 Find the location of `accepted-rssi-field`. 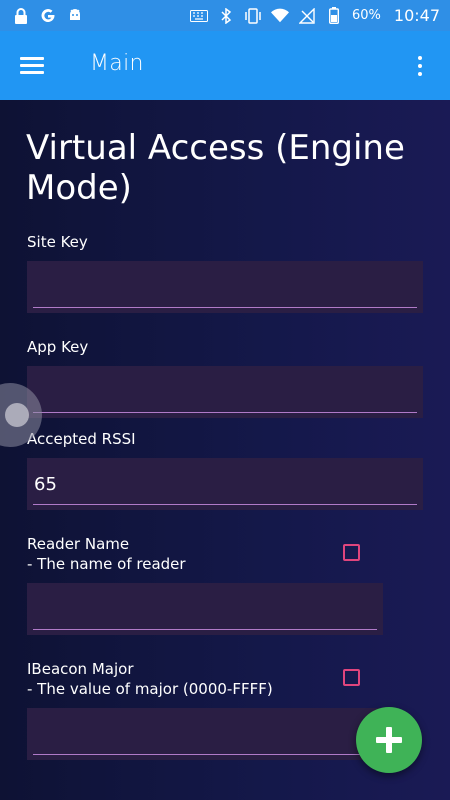

accepted-rssi-field is located at coordinates (225, 484).